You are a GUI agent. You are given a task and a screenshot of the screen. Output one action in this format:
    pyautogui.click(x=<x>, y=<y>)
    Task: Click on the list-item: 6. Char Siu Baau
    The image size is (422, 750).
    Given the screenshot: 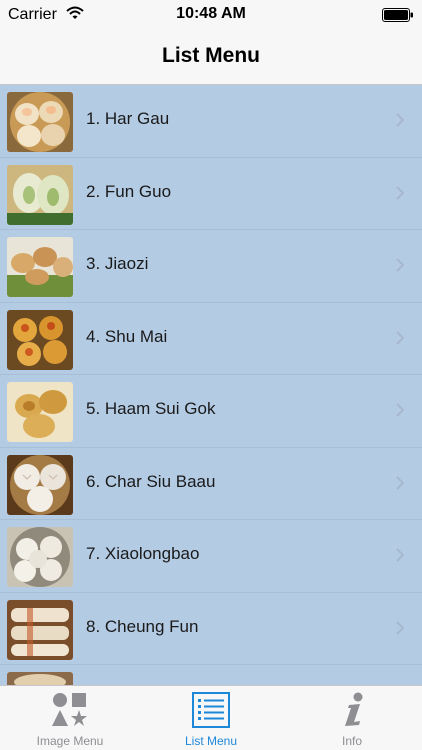 What is the action you would take?
    pyautogui.click(x=211, y=484)
    